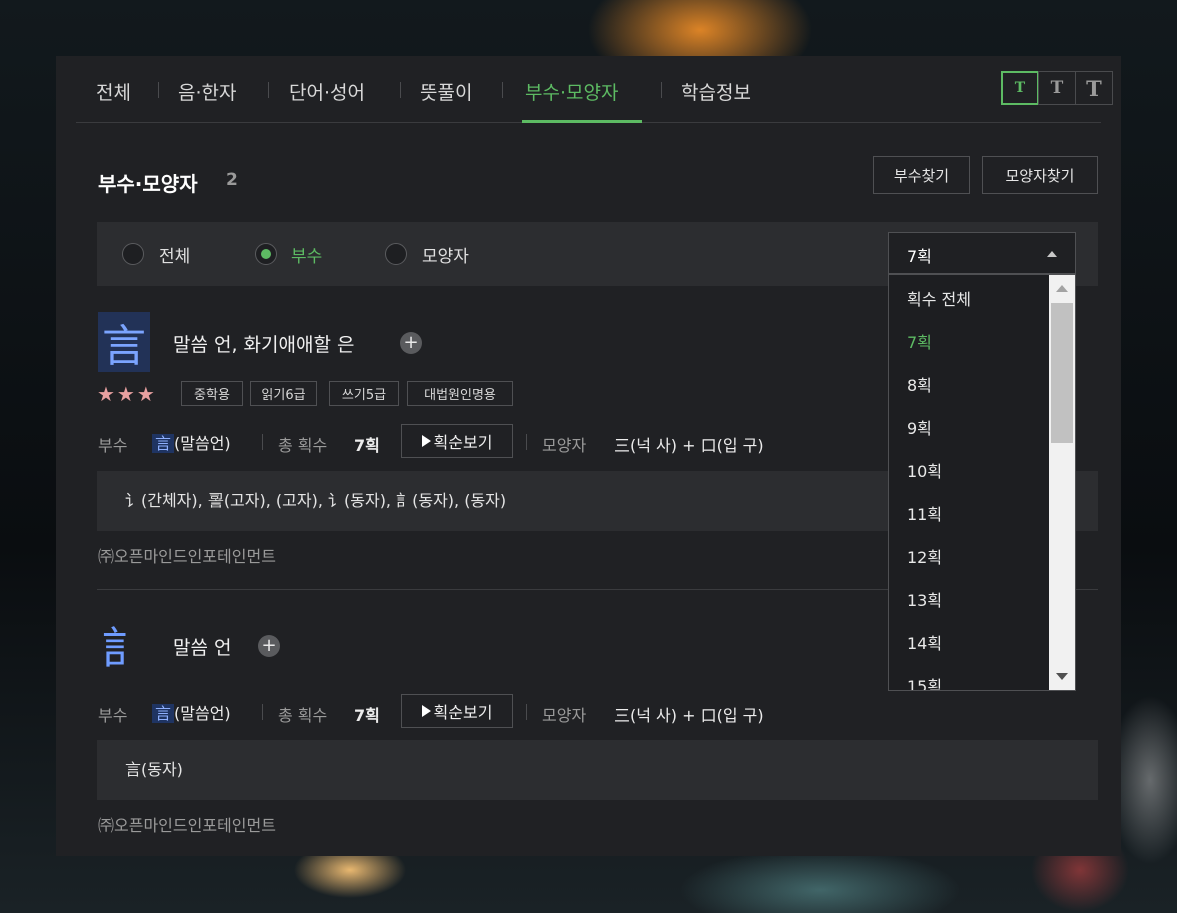 Image resolution: width=1177 pixels, height=913 pixels. I want to click on dropdown-option: 획수 전체, so click(939, 298).